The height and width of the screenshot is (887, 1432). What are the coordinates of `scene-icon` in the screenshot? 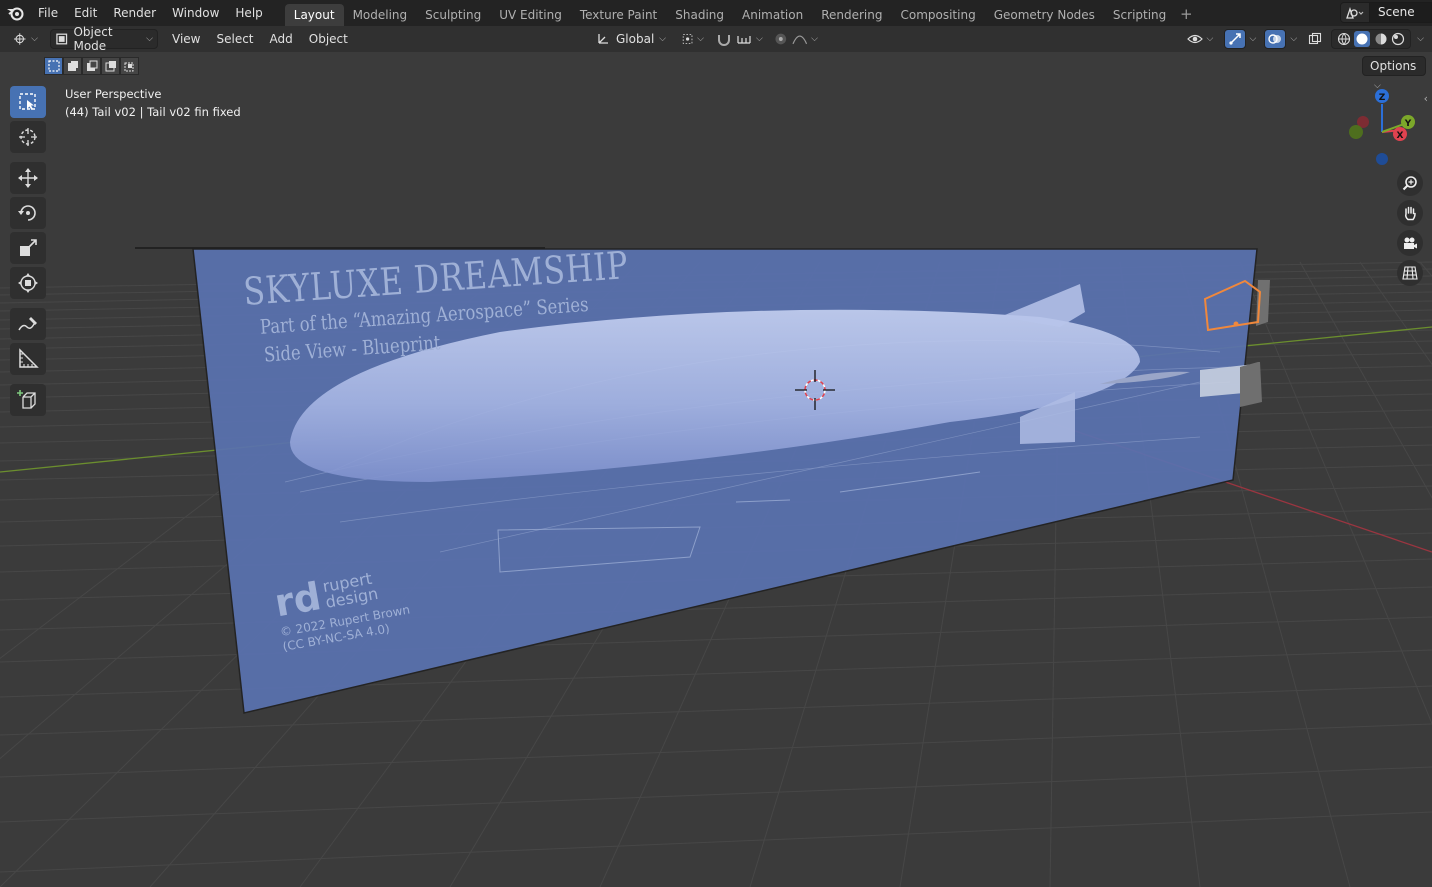 It's located at (1355, 12).